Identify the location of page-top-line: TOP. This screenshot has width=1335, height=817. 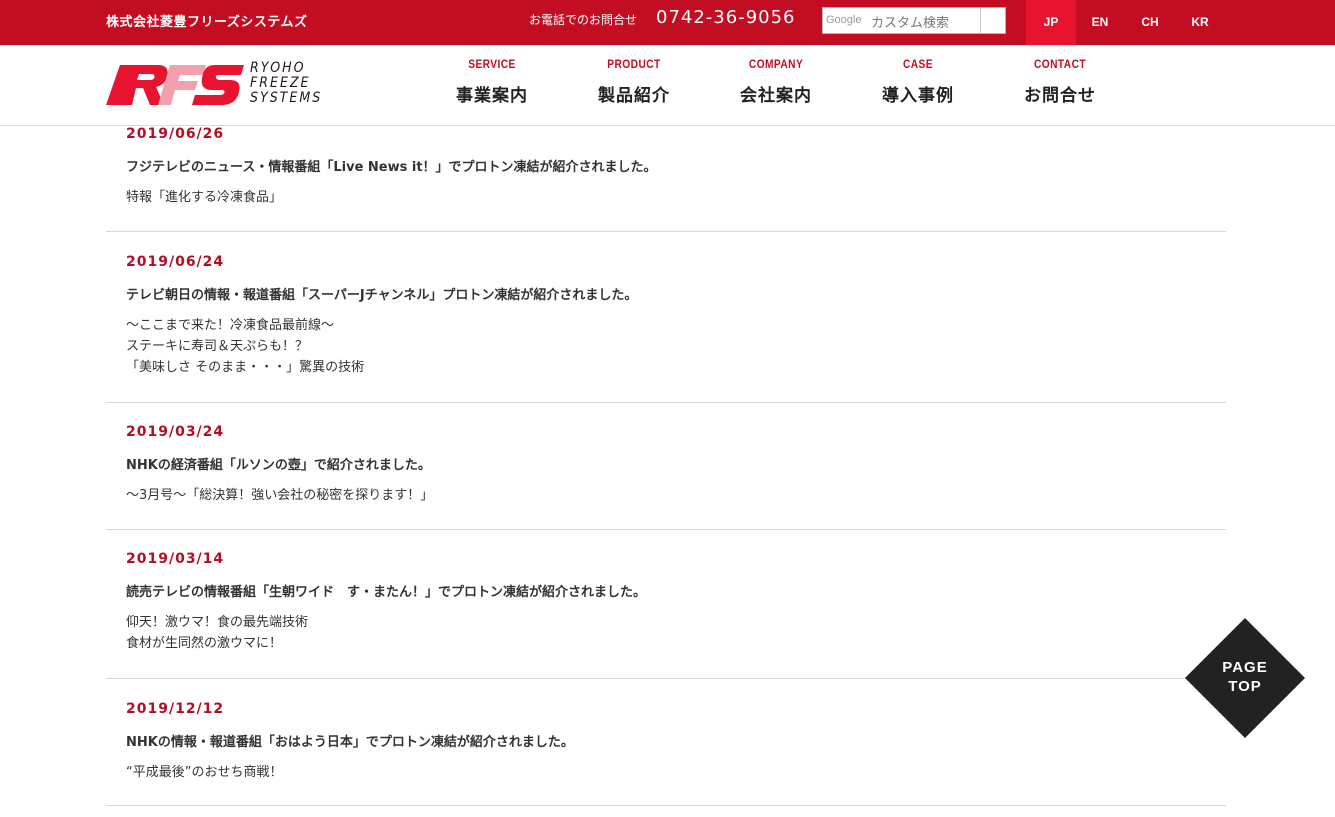
(1245, 686).